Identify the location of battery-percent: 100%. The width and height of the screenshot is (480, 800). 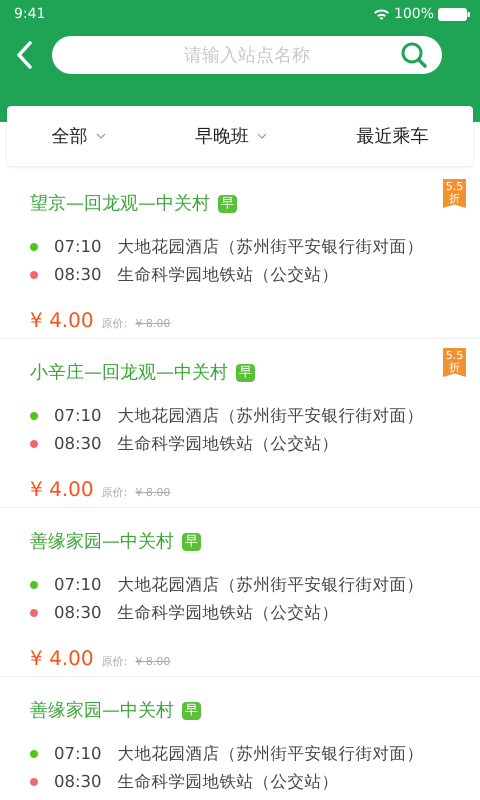
(414, 14).